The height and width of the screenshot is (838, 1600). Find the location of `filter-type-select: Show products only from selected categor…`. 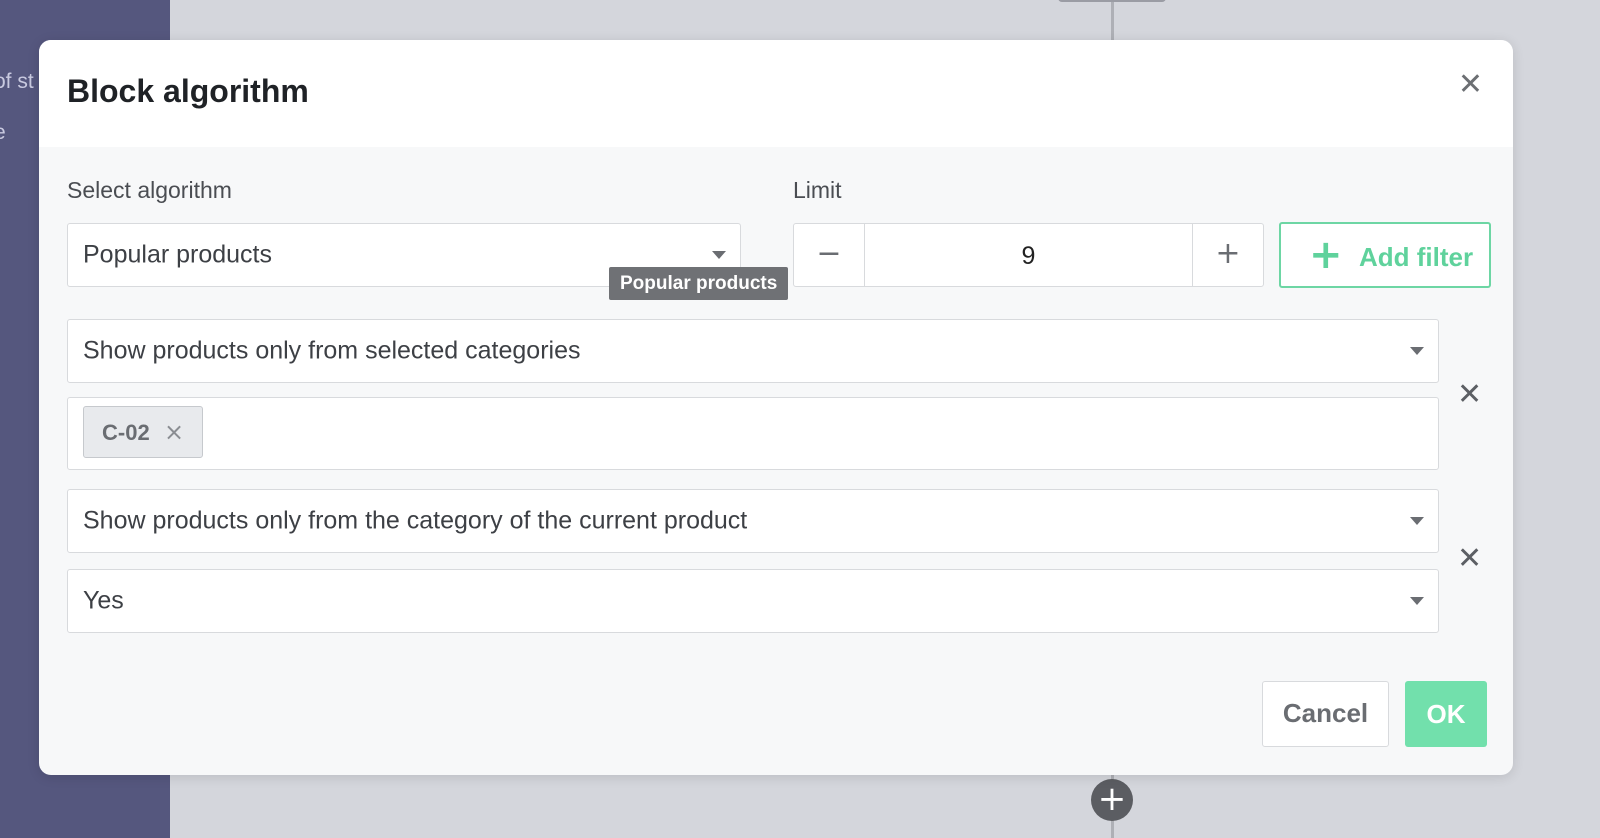

filter-type-select: Show products only from selected categor… is located at coordinates (753, 351).